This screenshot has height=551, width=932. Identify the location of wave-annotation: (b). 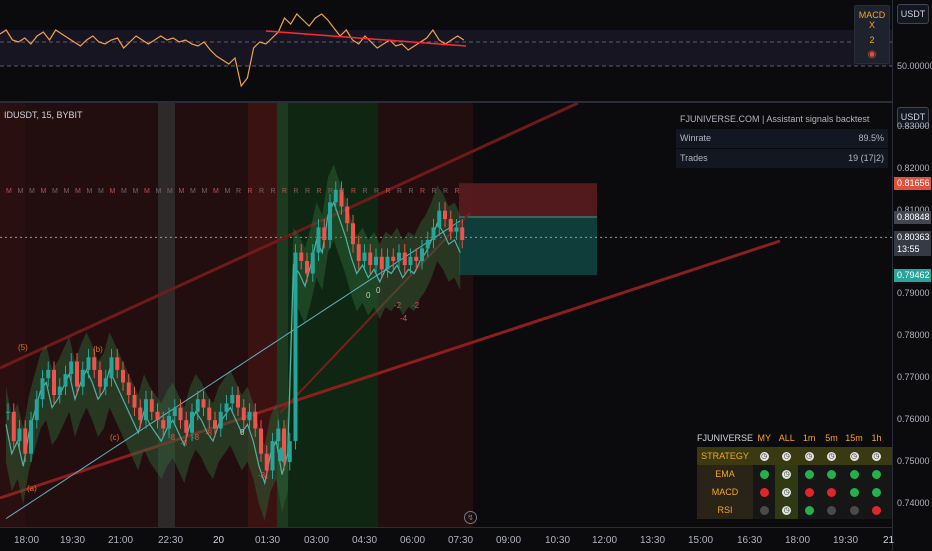
(98, 349).